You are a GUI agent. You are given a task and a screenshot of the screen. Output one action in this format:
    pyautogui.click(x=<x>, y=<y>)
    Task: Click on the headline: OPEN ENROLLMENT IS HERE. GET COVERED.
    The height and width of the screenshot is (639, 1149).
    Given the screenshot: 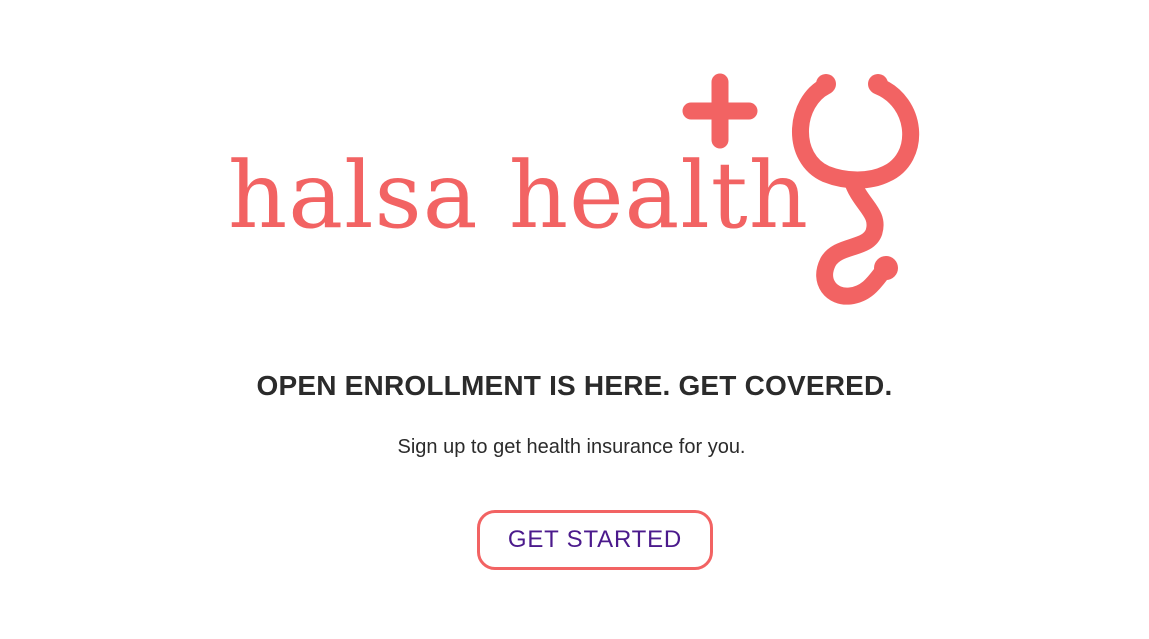 What is the action you would take?
    pyautogui.click(x=574, y=385)
    